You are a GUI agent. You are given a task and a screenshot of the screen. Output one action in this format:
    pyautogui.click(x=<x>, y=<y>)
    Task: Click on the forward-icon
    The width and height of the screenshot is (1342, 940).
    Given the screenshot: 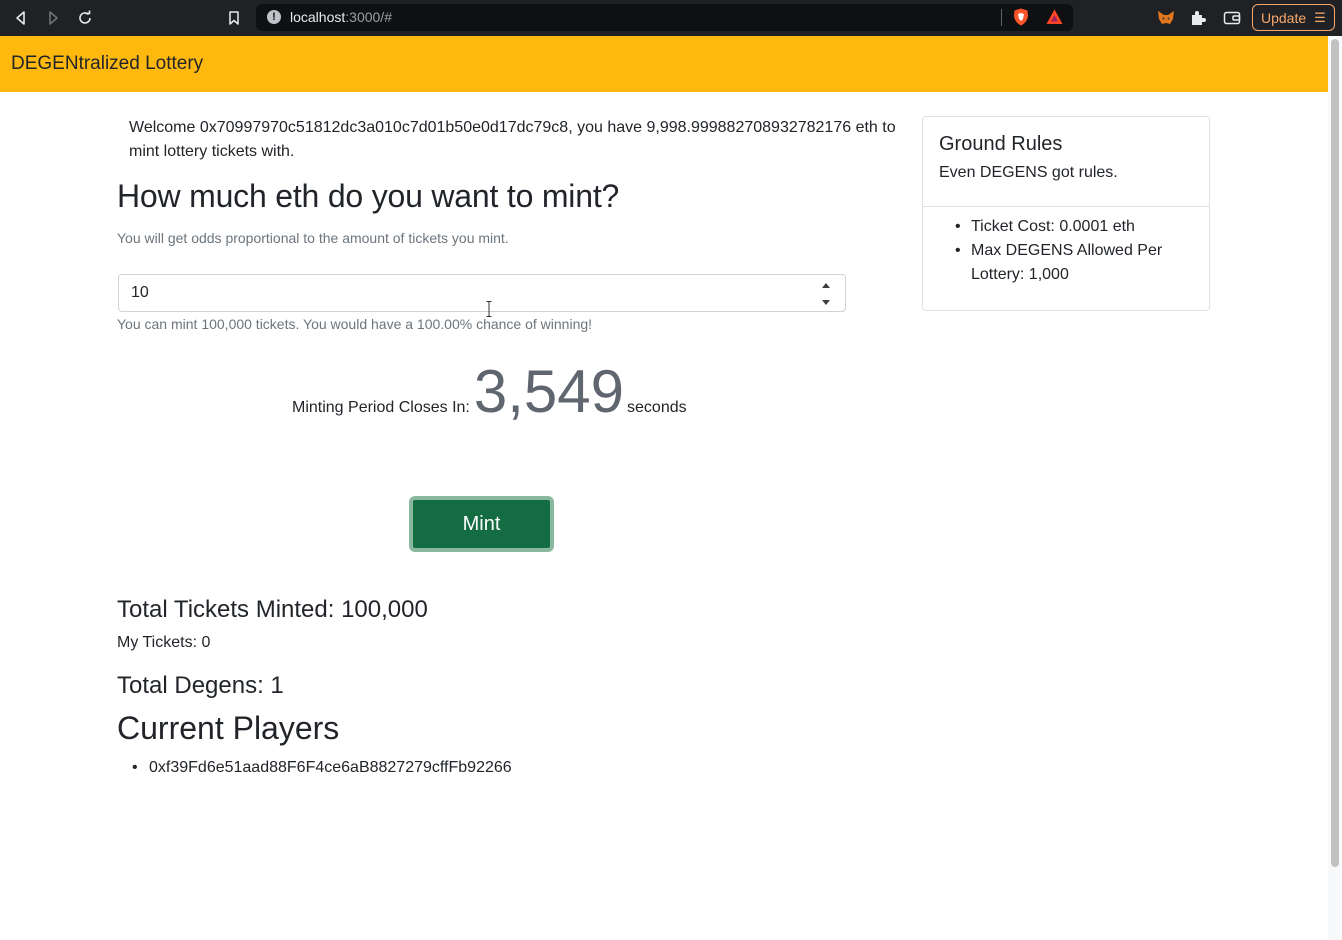 What is the action you would take?
    pyautogui.click(x=53, y=18)
    